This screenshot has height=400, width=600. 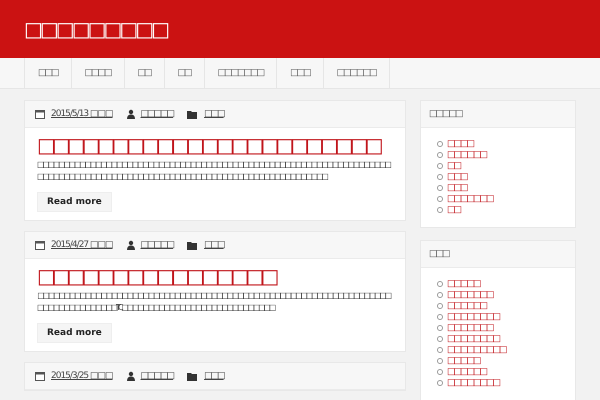 I want to click on post-excerpt: □□□□□□□□□□□□□□□□□□□□□□□□□□□□□□□□□□□□□□□□□□ □□□□□□□□□□□□□□□□□□□□□□□□□□□□□□□□□□□□□□□□ITC□□□□□□□□□□□□□□□□□□□□□□□□□□□□□, so click(x=214, y=302).